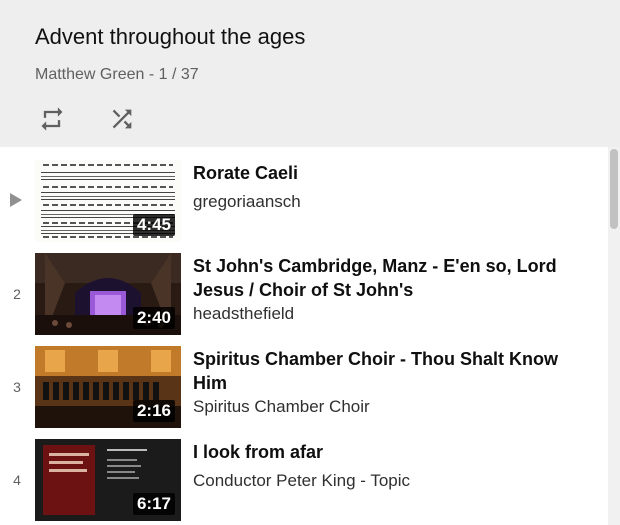 The image size is (620, 525). I want to click on item-index: 4, so click(17, 480).